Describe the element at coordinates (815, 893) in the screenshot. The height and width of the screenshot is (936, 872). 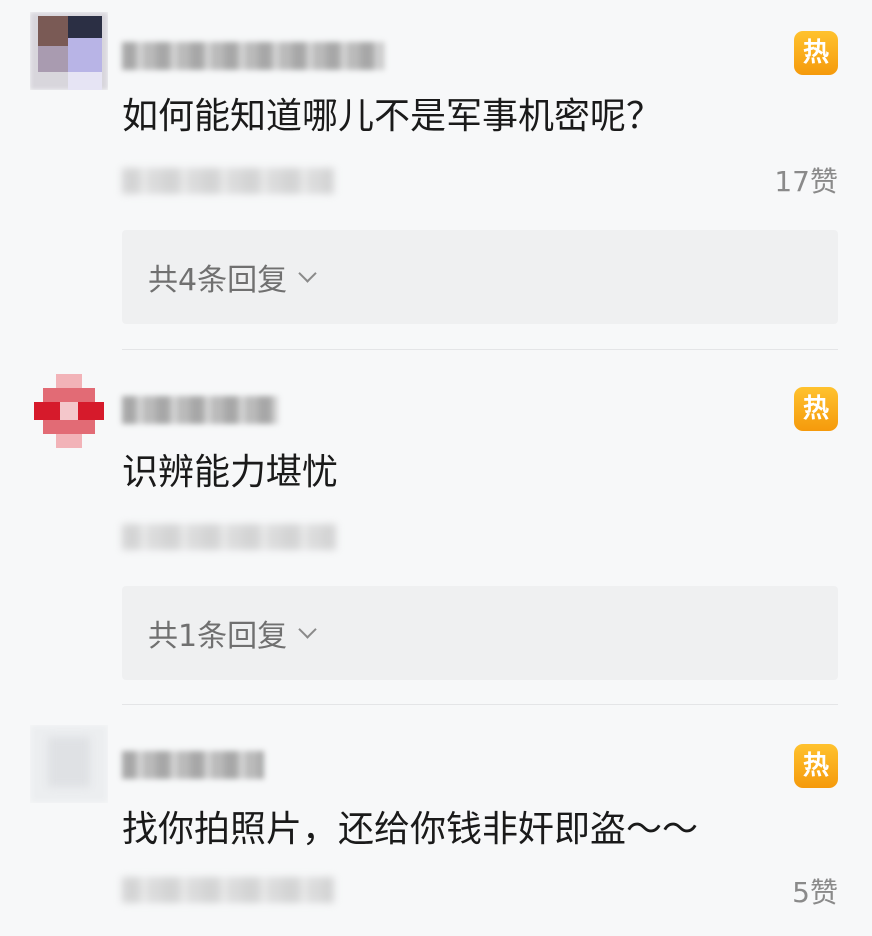
I see `like-count: 5赞` at that location.